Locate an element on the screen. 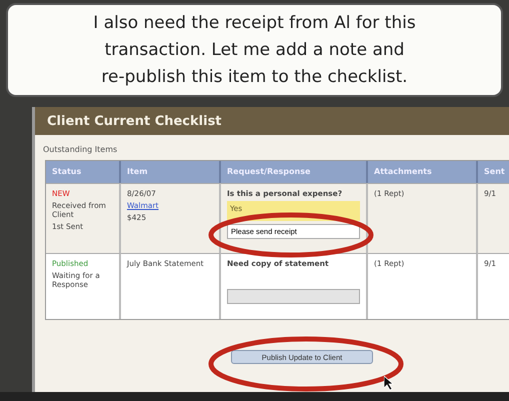 This screenshot has height=401, width=509. column-header: Request/Response is located at coordinates (294, 172).